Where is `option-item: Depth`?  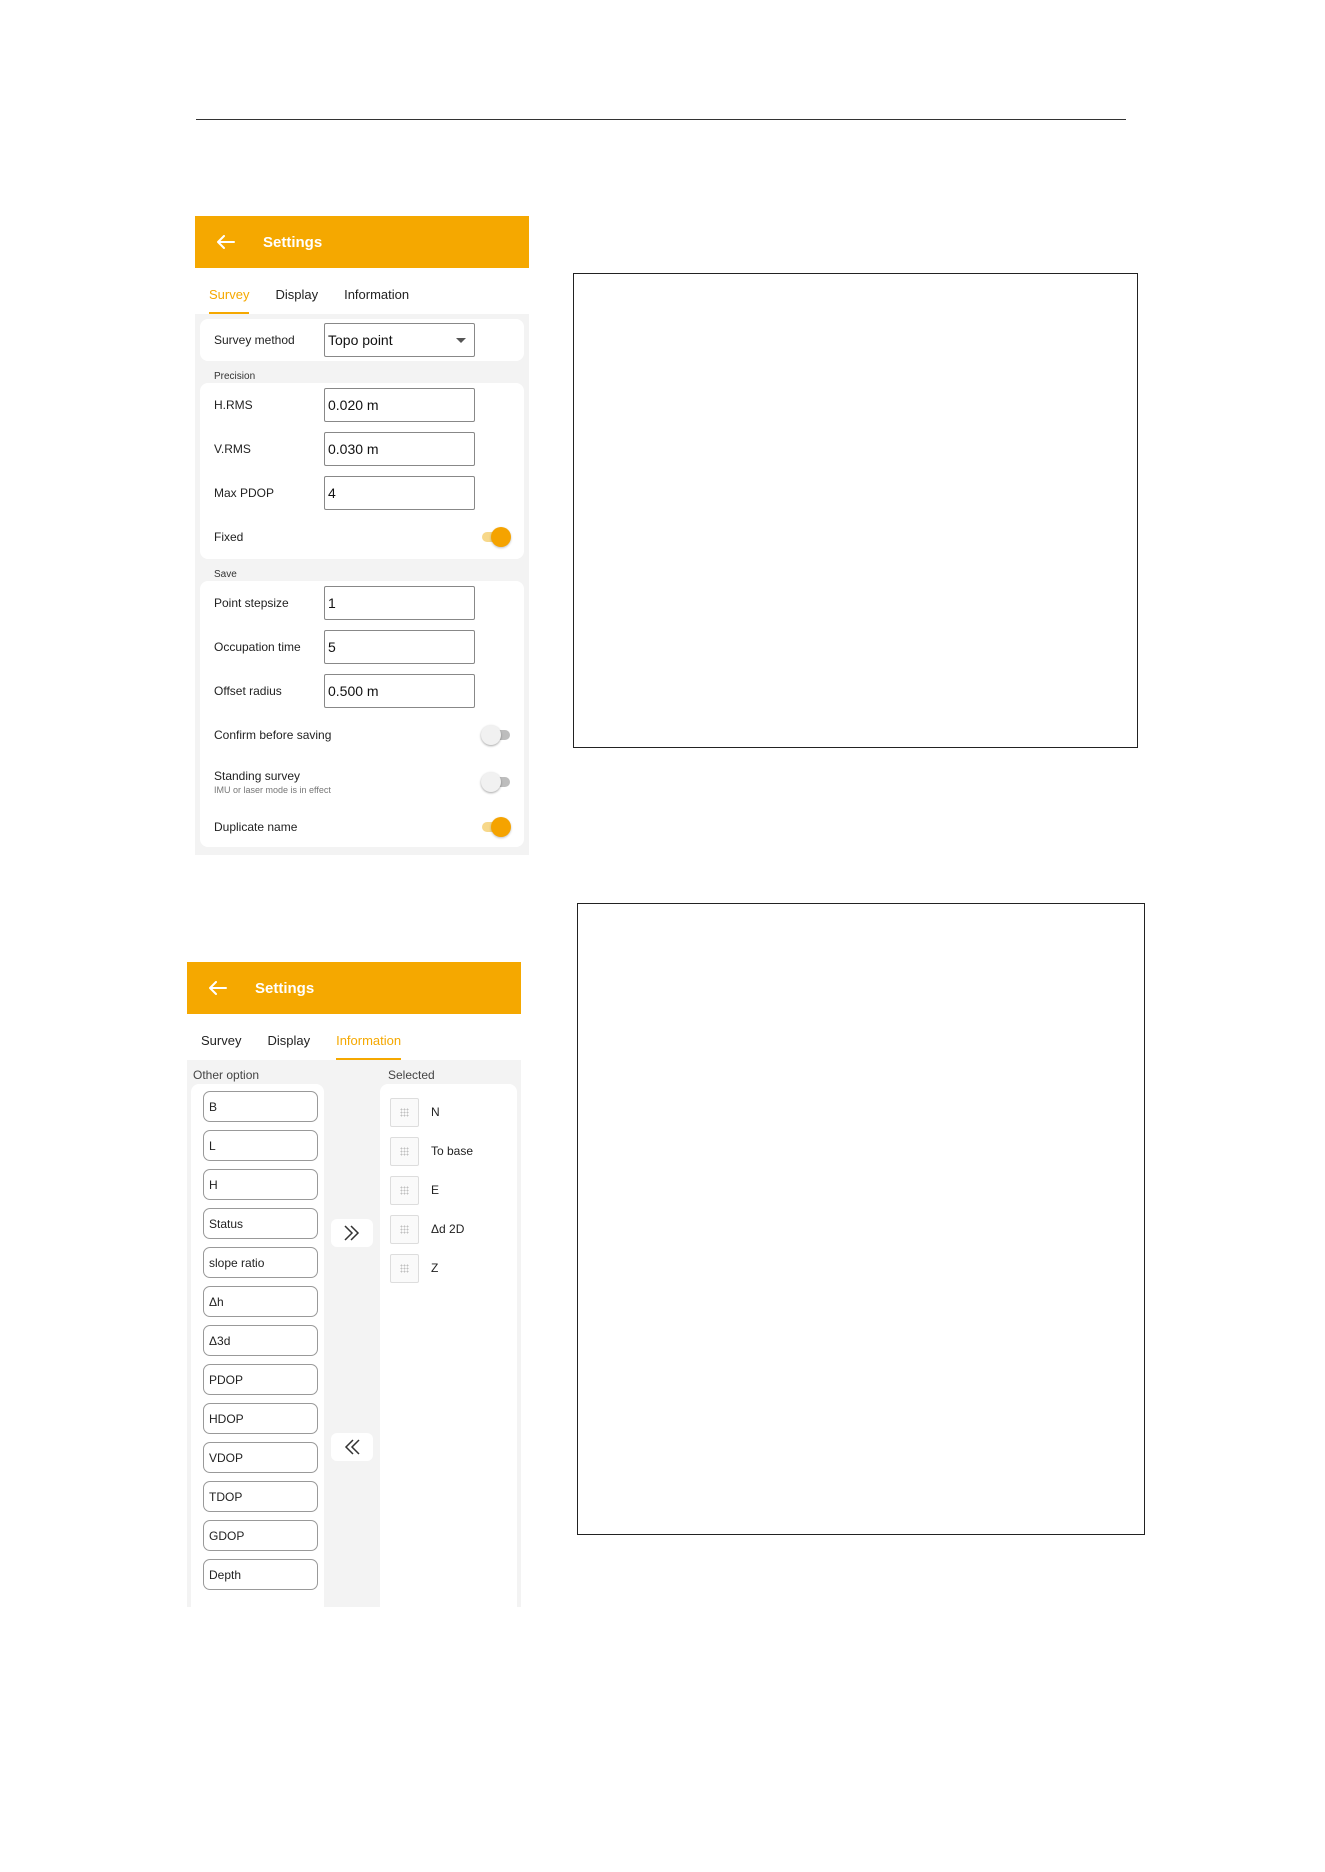 option-item: Depth is located at coordinates (260, 1574).